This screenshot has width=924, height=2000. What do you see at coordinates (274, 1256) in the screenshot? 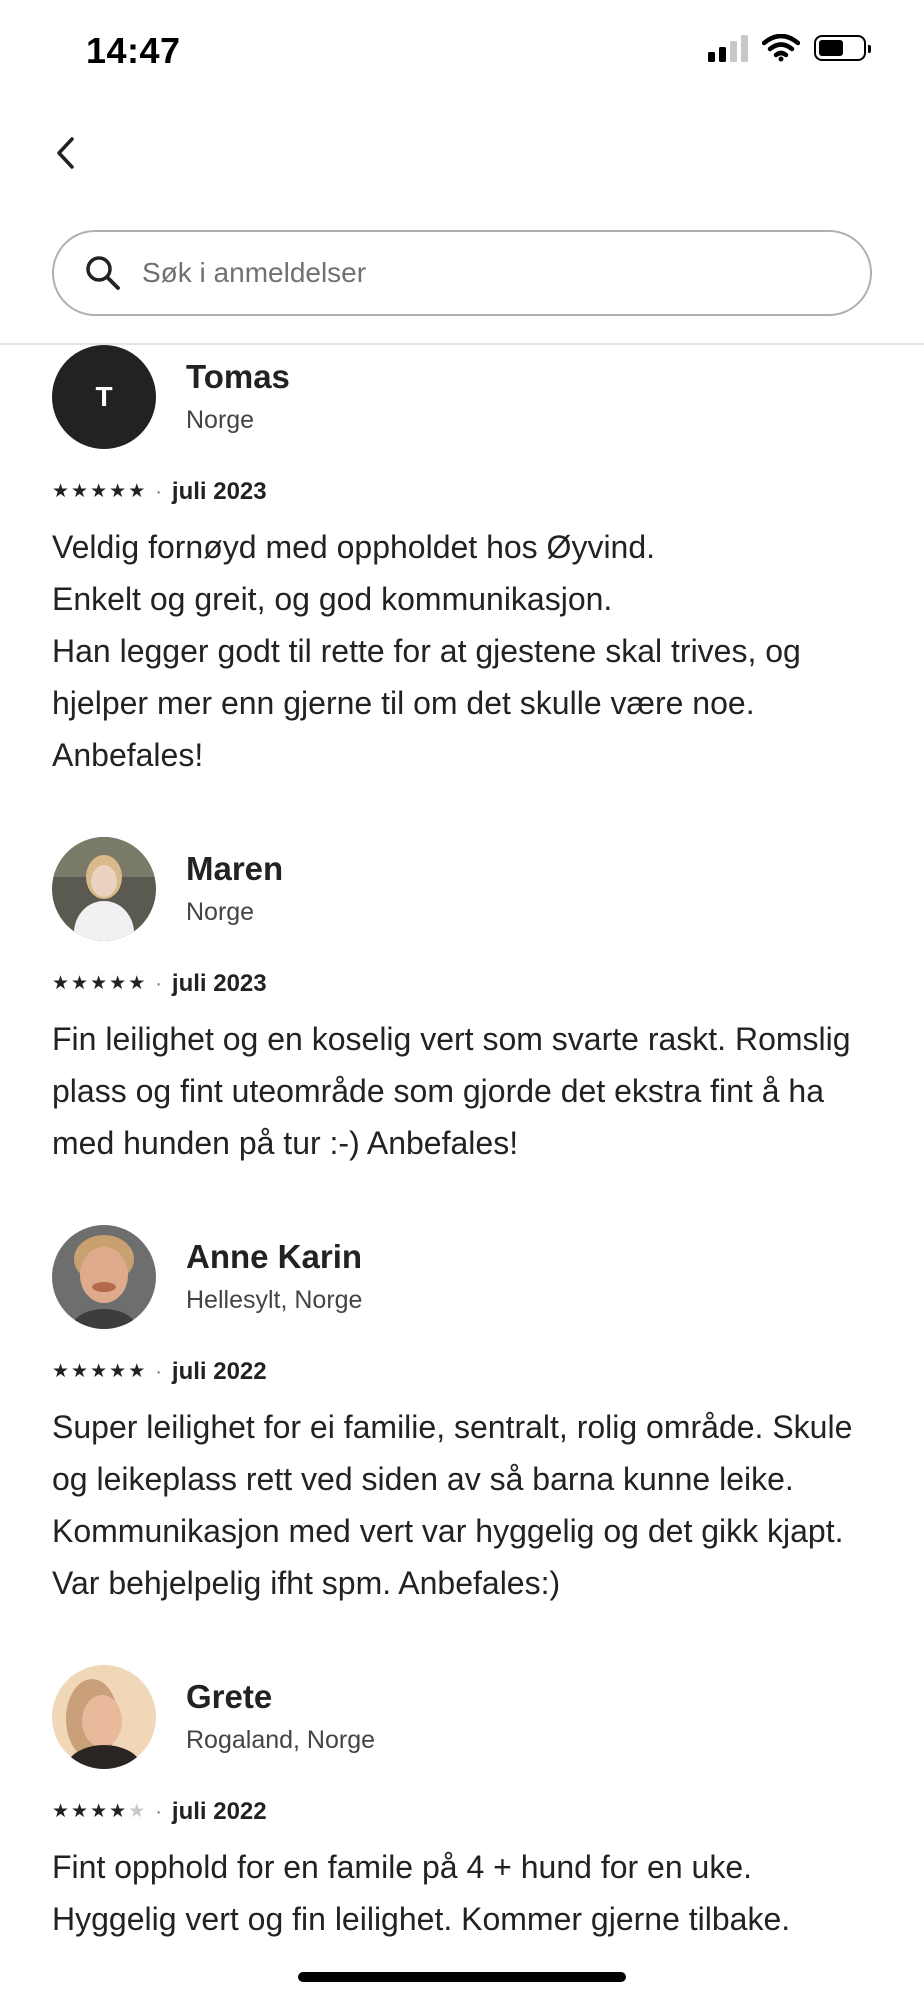
I see `reviewer-name: Anne Karin` at bounding box center [274, 1256].